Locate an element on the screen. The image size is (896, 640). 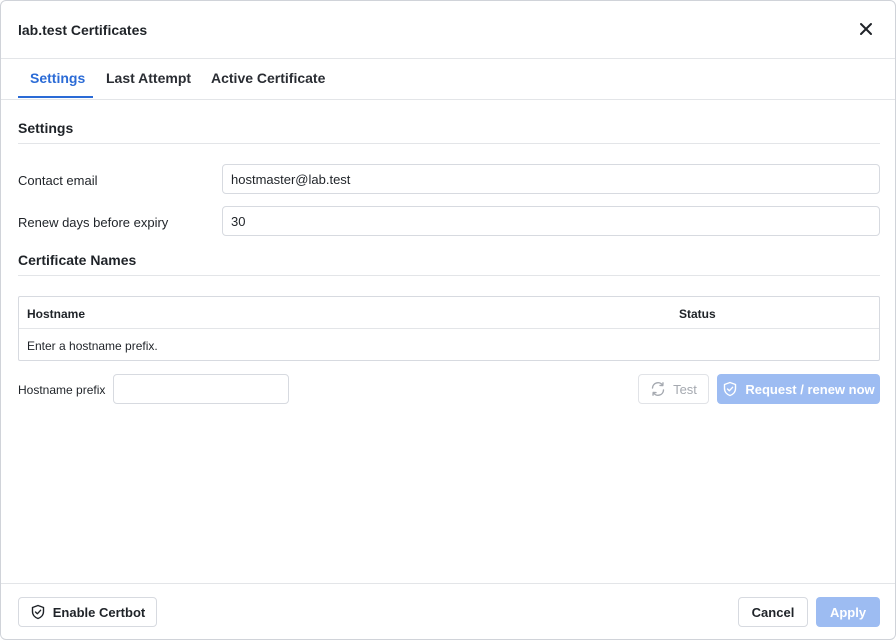
contact-email-field is located at coordinates (551, 179).